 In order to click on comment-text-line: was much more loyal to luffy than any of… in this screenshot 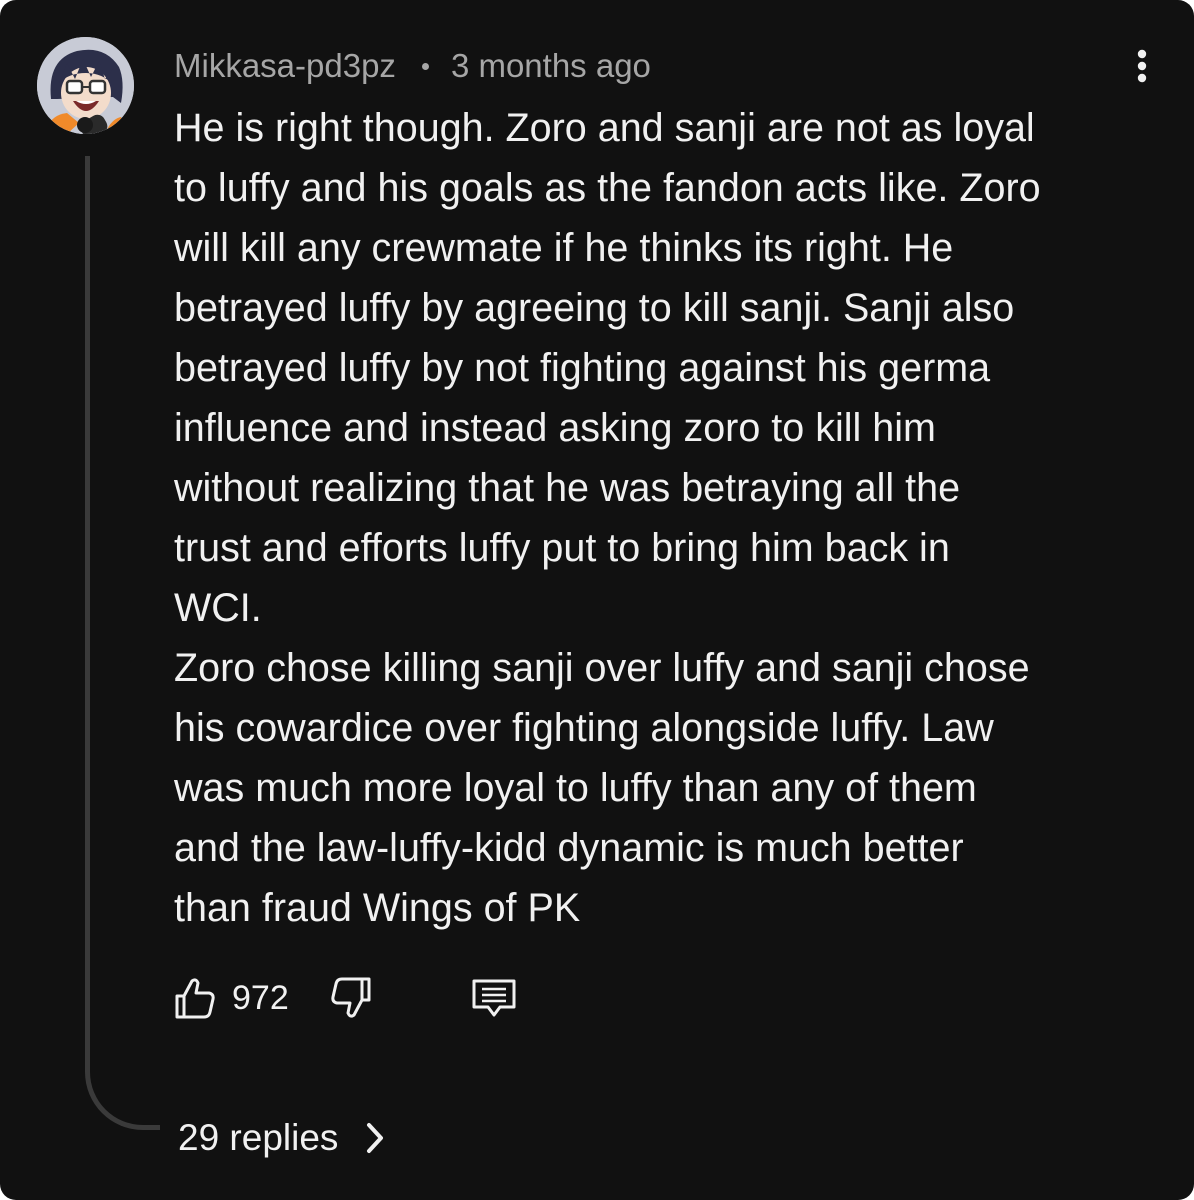, I will do `click(575, 788)`.